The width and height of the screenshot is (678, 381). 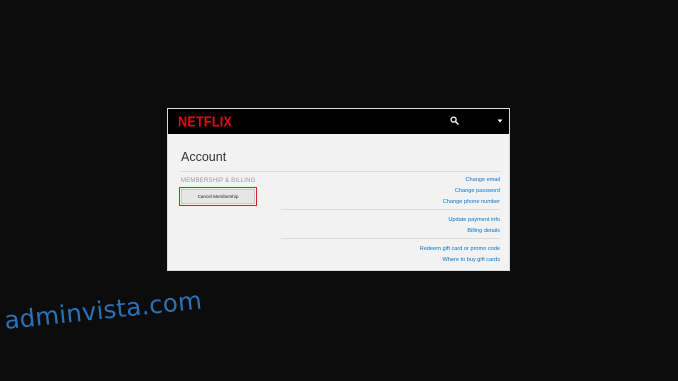 I want to click on cancel-membership-button: Cancel Membership, so click(x=218, y=196).